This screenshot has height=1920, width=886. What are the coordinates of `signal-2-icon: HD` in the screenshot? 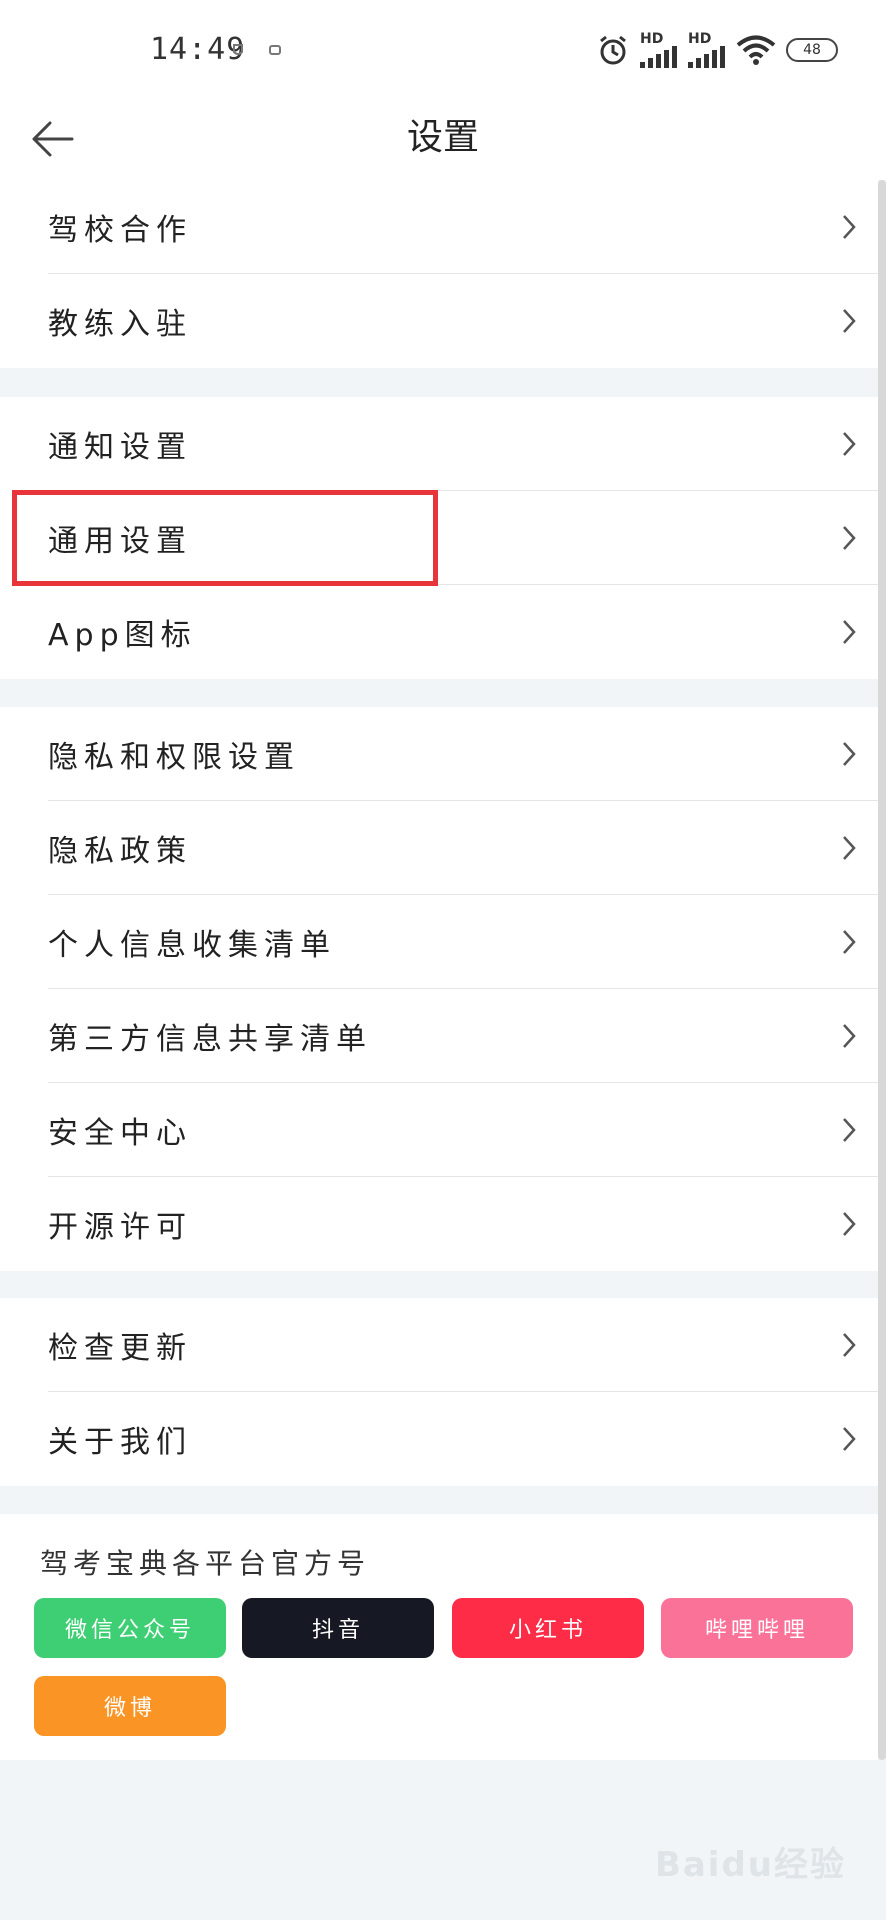 It's located at (707, 50).